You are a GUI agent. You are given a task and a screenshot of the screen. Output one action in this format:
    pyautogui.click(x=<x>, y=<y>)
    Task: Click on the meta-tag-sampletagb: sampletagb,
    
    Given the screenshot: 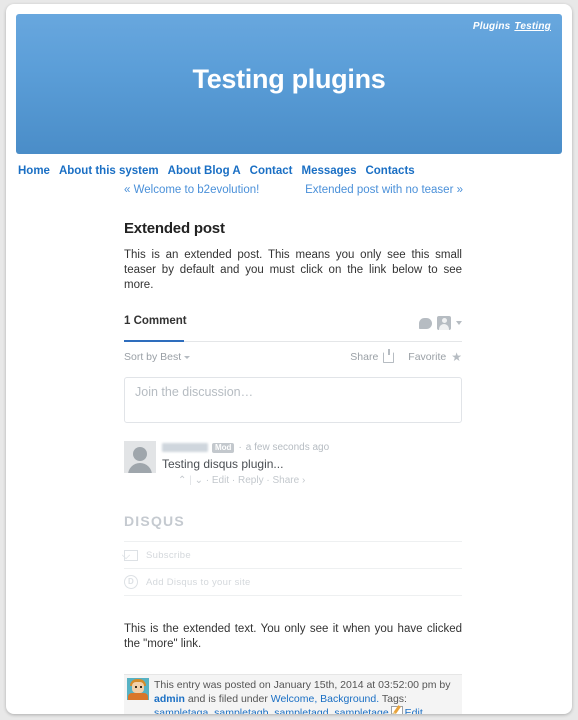 What is the action you would take?
    pyautogui.click(x=242, y=710)
    